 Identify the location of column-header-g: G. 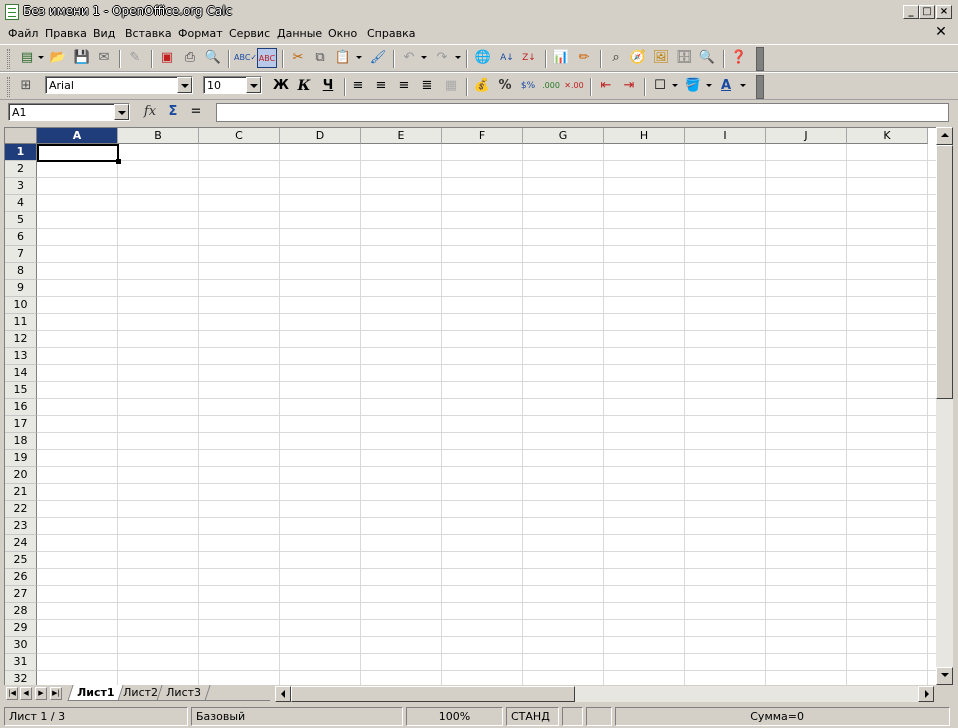
(563, 136).